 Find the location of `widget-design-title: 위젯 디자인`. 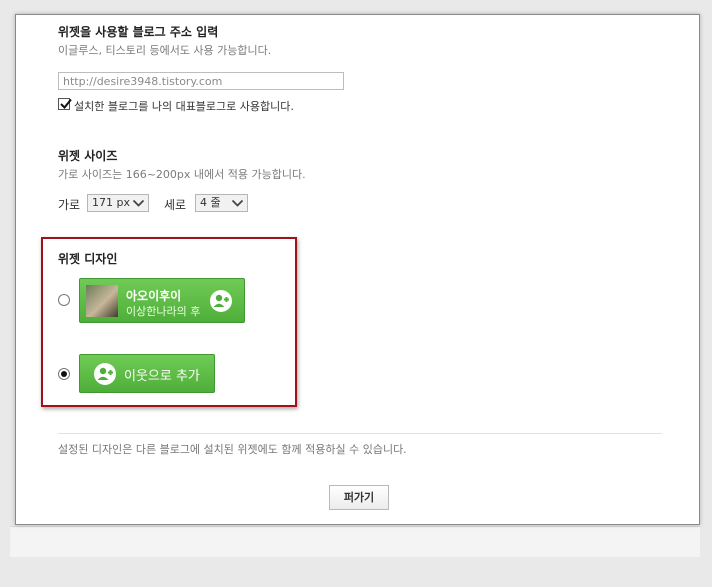

widget-design-title: 위젯 디자인 is located at coordinates (88, 259).